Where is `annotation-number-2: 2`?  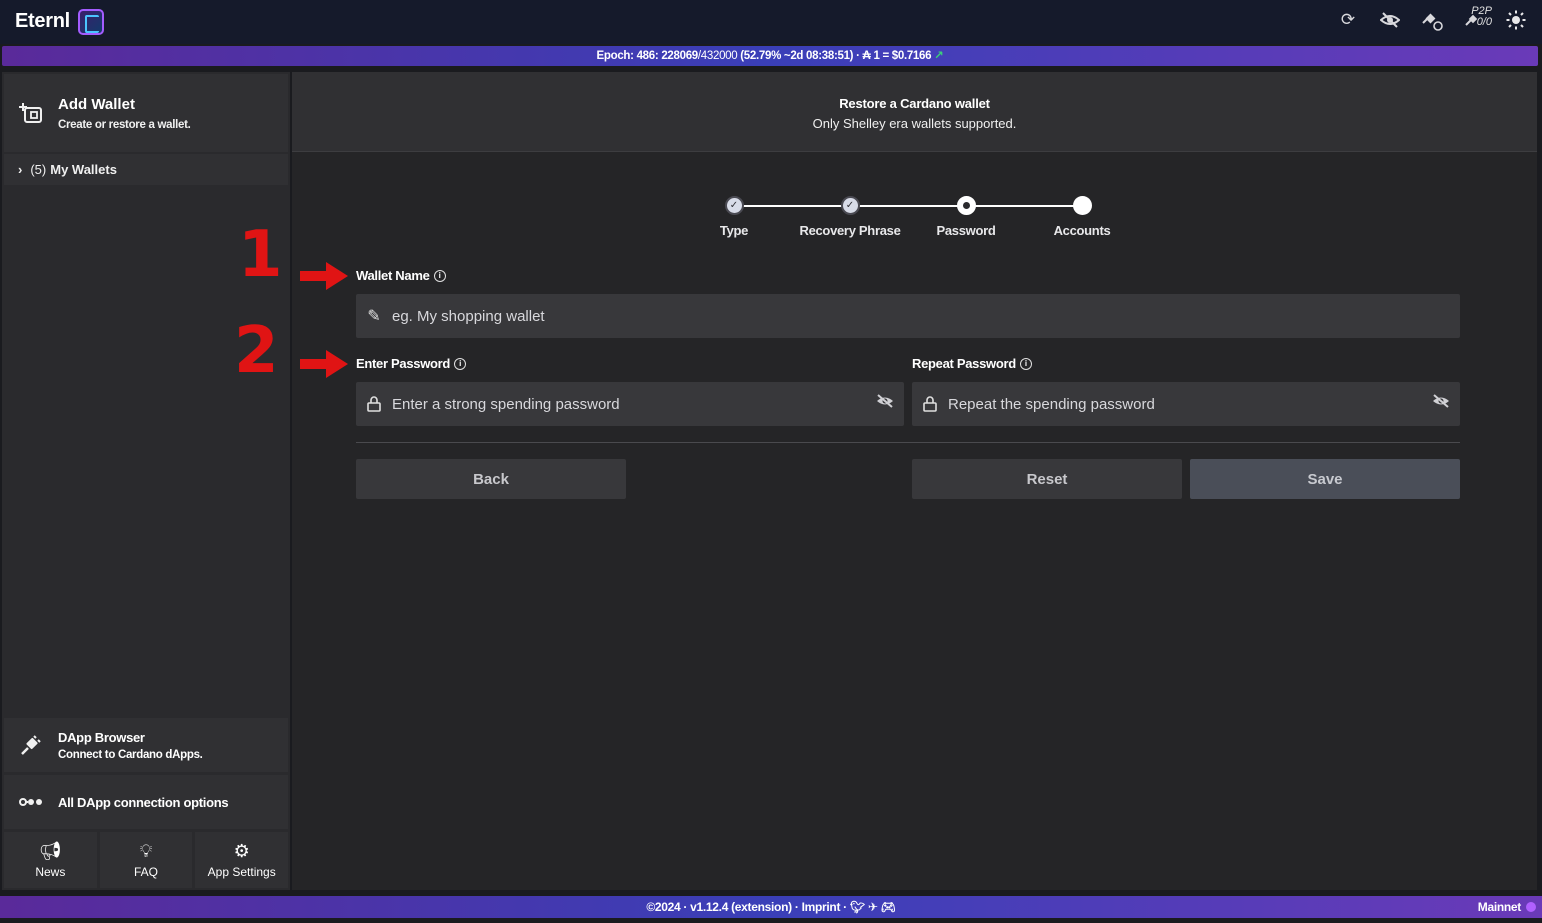 annotation-number-2: 2 is located at coordinates (256, 351).